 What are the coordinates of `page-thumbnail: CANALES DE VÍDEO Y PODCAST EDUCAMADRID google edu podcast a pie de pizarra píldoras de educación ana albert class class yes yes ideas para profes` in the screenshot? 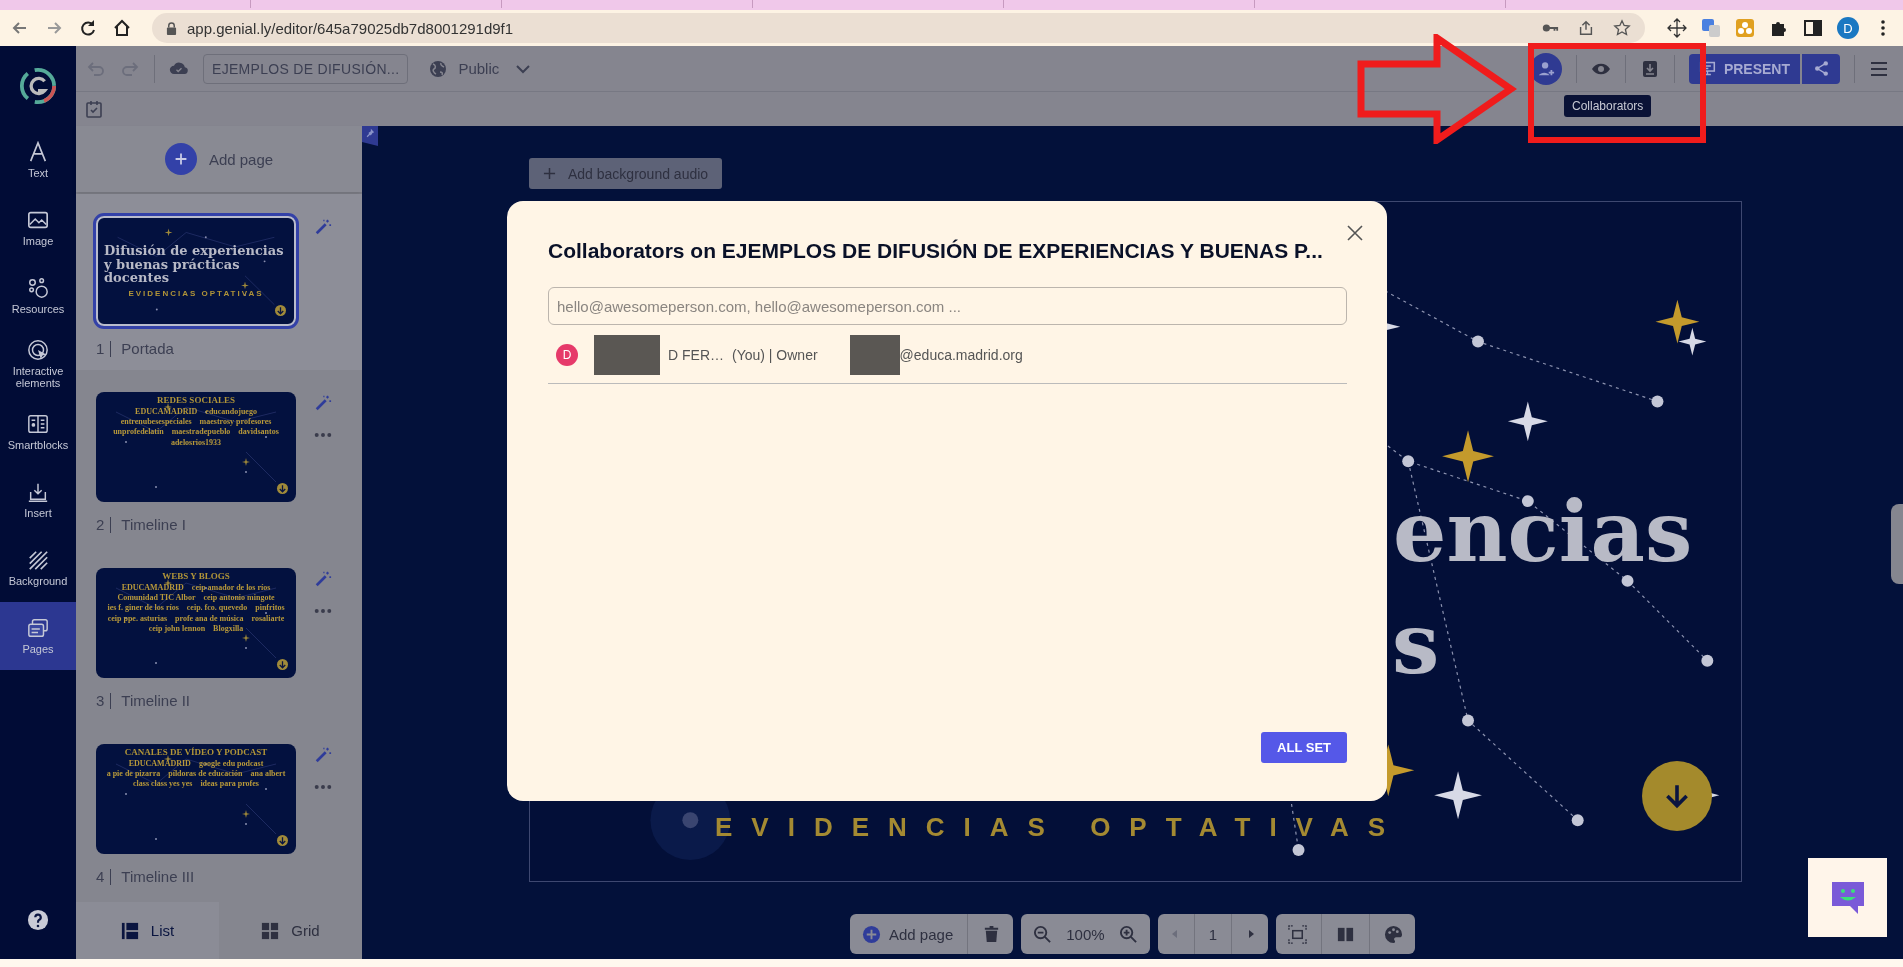 It's located at (196, 799).